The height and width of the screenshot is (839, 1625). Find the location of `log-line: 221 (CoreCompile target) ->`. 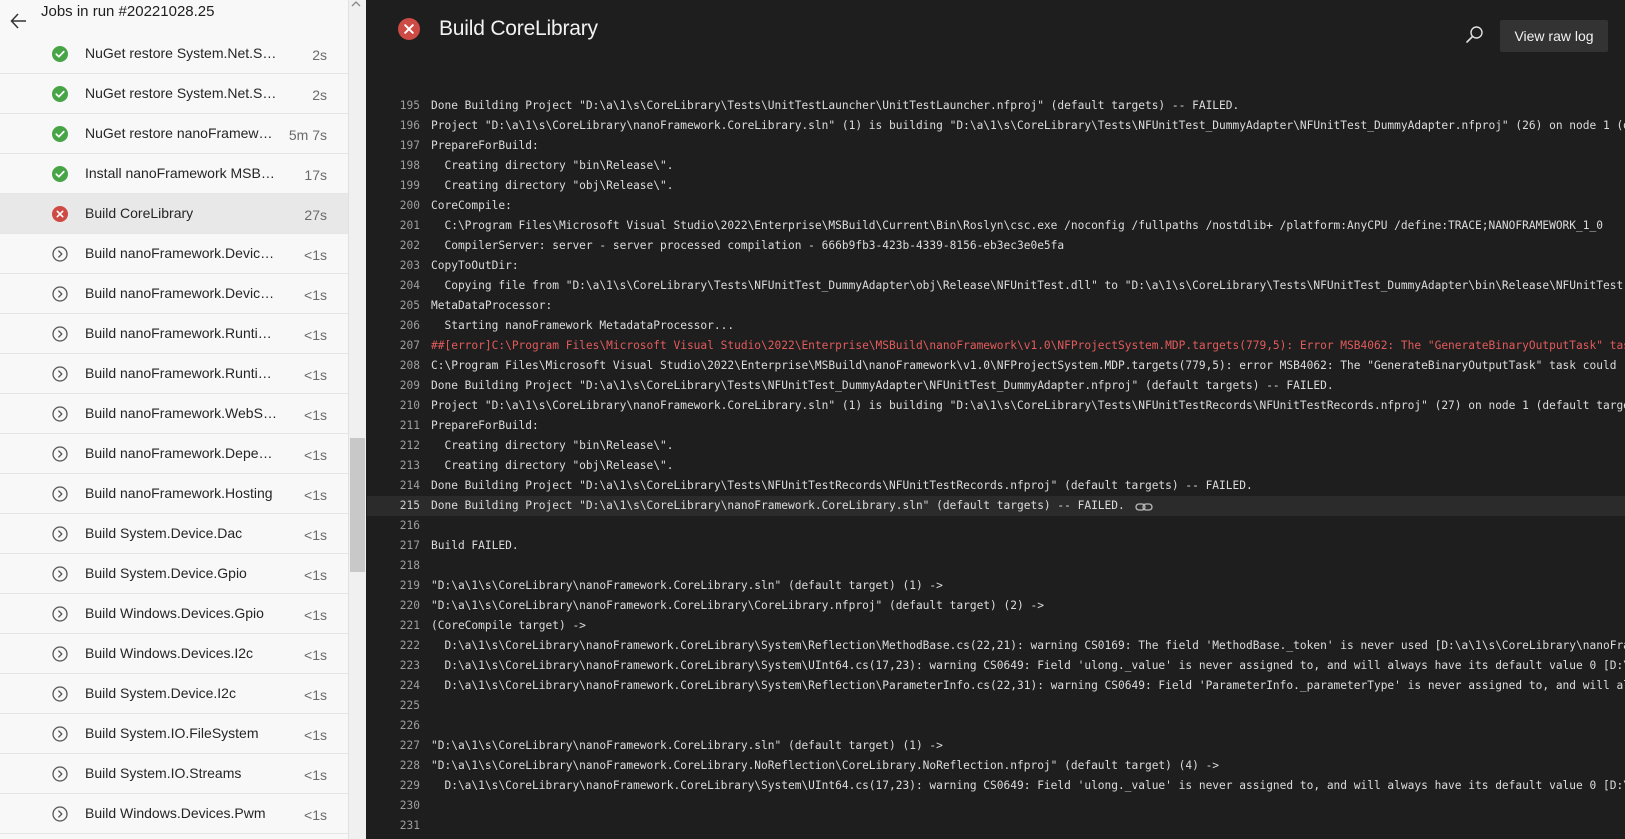

log-line: 221 (CoreCompile target) -> is located at coordinates (996, 626).